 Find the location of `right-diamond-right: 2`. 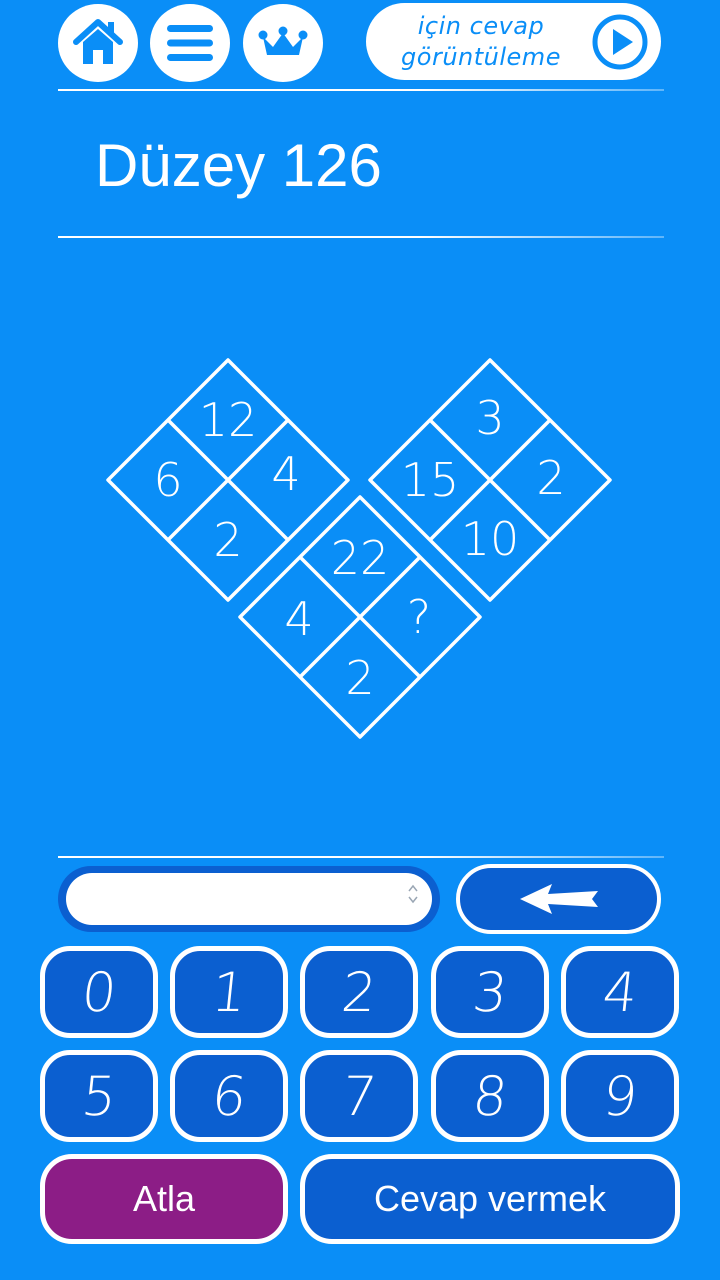

right-diamond-right: 2 is located at coordinates (550, 478).